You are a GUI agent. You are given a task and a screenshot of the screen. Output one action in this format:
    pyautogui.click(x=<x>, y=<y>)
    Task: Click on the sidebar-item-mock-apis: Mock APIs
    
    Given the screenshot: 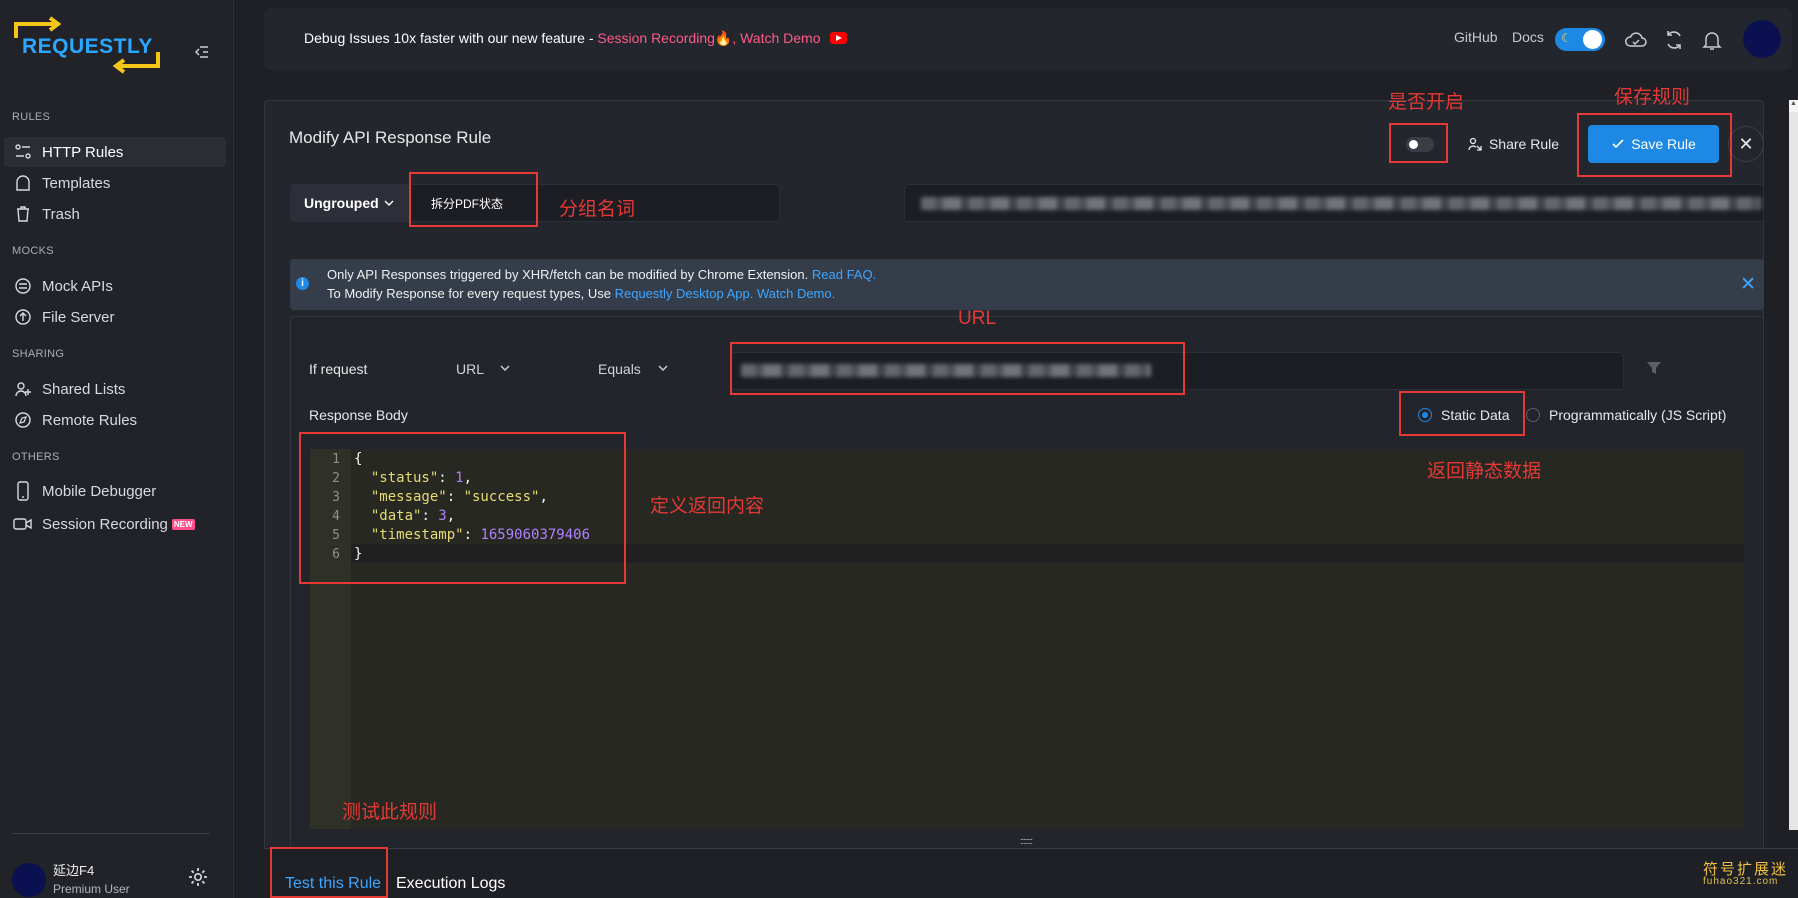 What is the action you would take?
    pyautogui.click(x=115, y=286)
    